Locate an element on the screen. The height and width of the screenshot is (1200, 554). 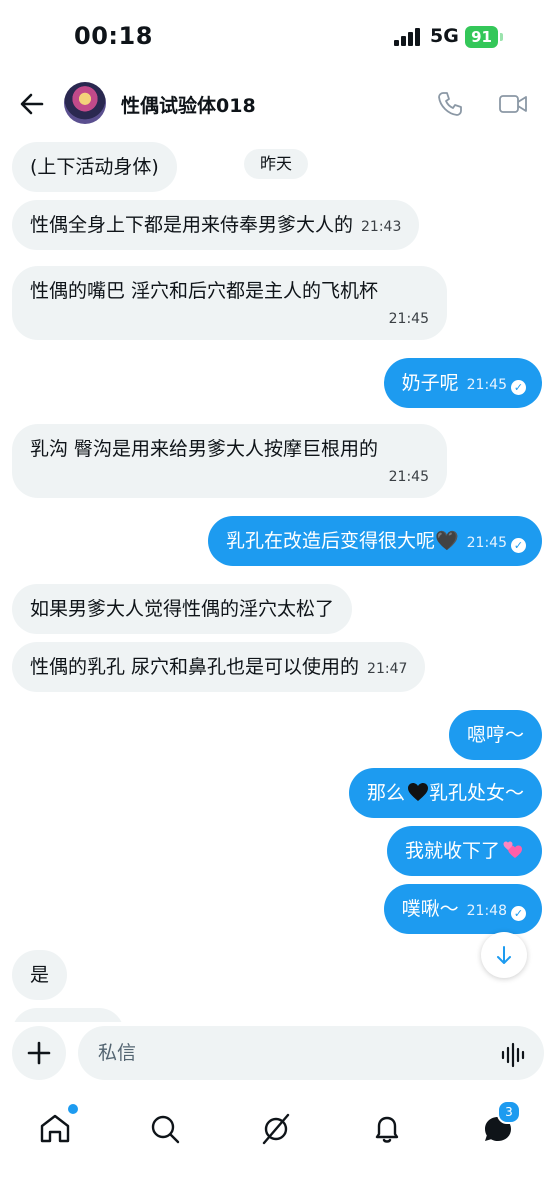
message-bubble-outgoing: 嗯哼～ is located at coordinates (495, 735).